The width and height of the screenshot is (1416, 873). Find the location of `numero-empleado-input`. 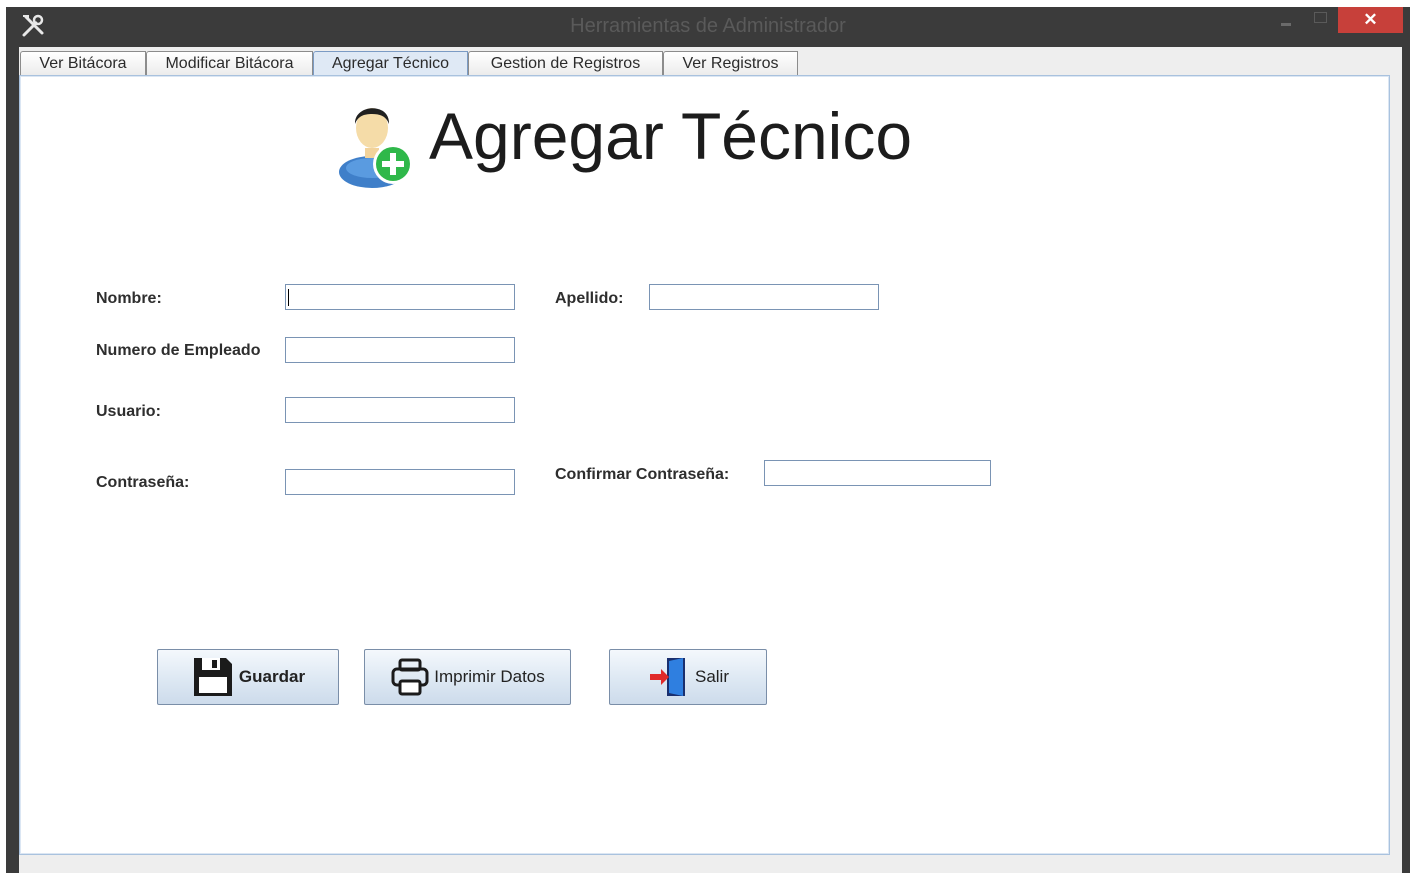

numero-empleado-input is located at coordinates (400, 350).